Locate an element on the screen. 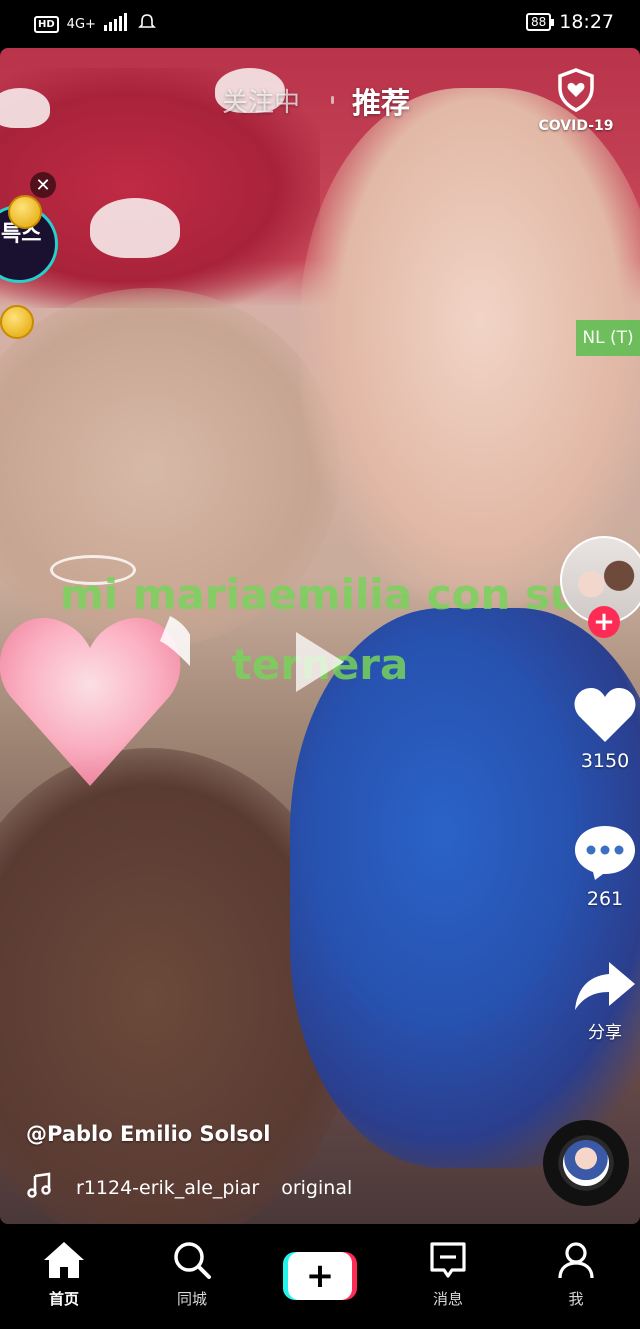  search-icon is located at coordinates (192, 1263).